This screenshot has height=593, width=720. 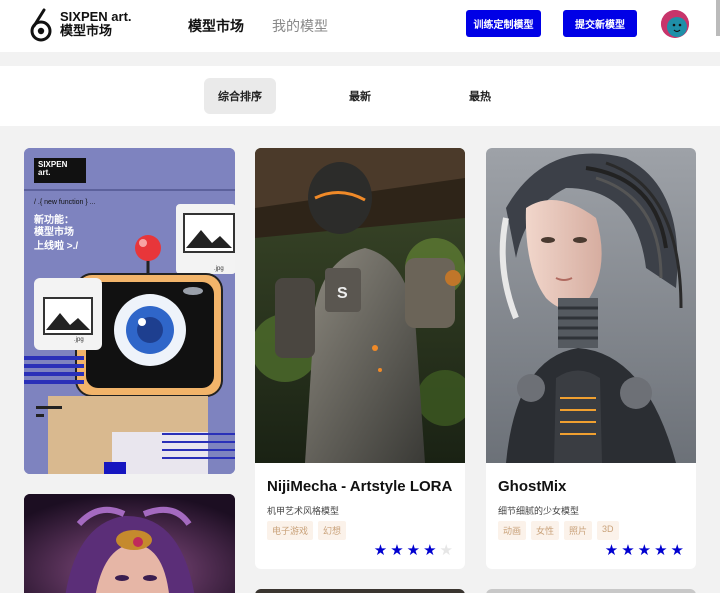 I want to click on model-card-anime-portrait, so click(x=129, y=543).